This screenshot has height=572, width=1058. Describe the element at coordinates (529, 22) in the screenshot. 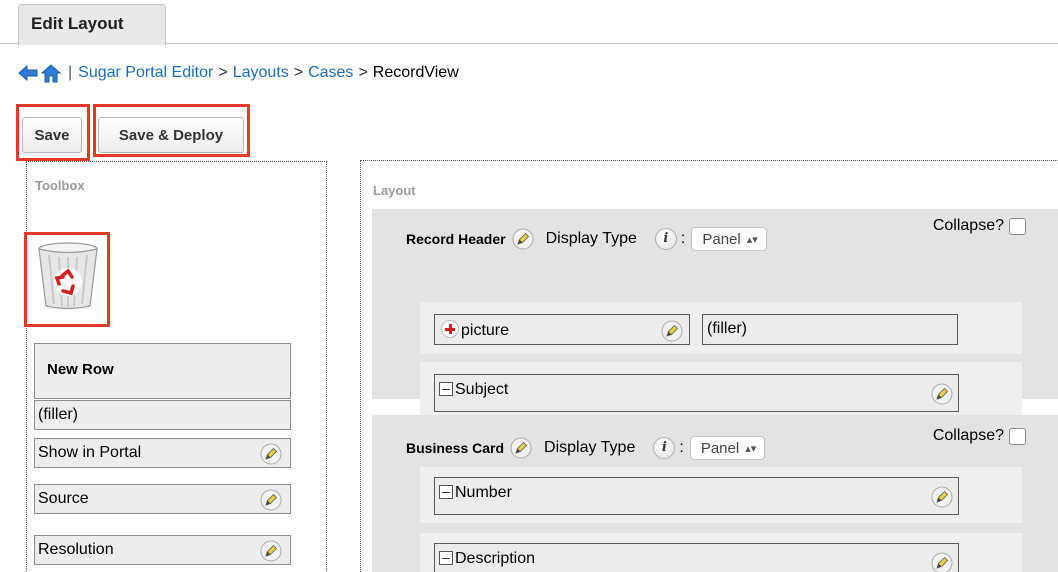

I see `tab-strip: Edit Layout` at that location.